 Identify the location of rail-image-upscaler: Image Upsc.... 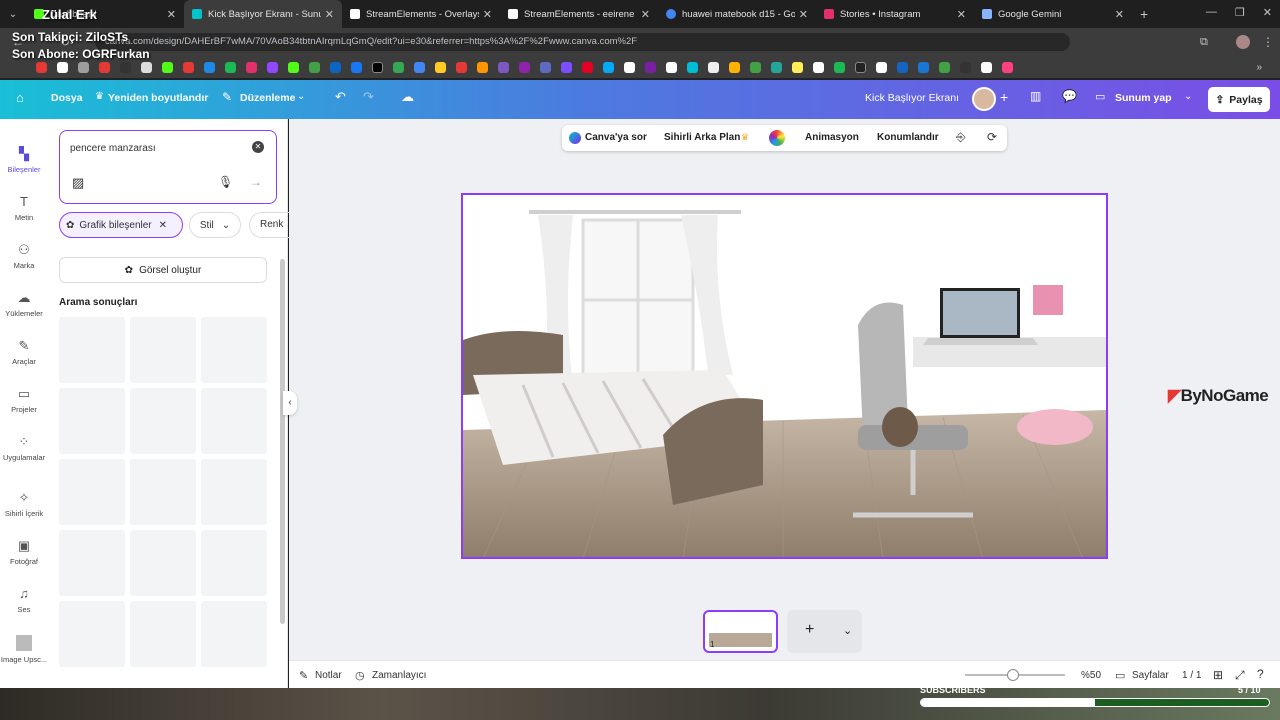
(24, 649).